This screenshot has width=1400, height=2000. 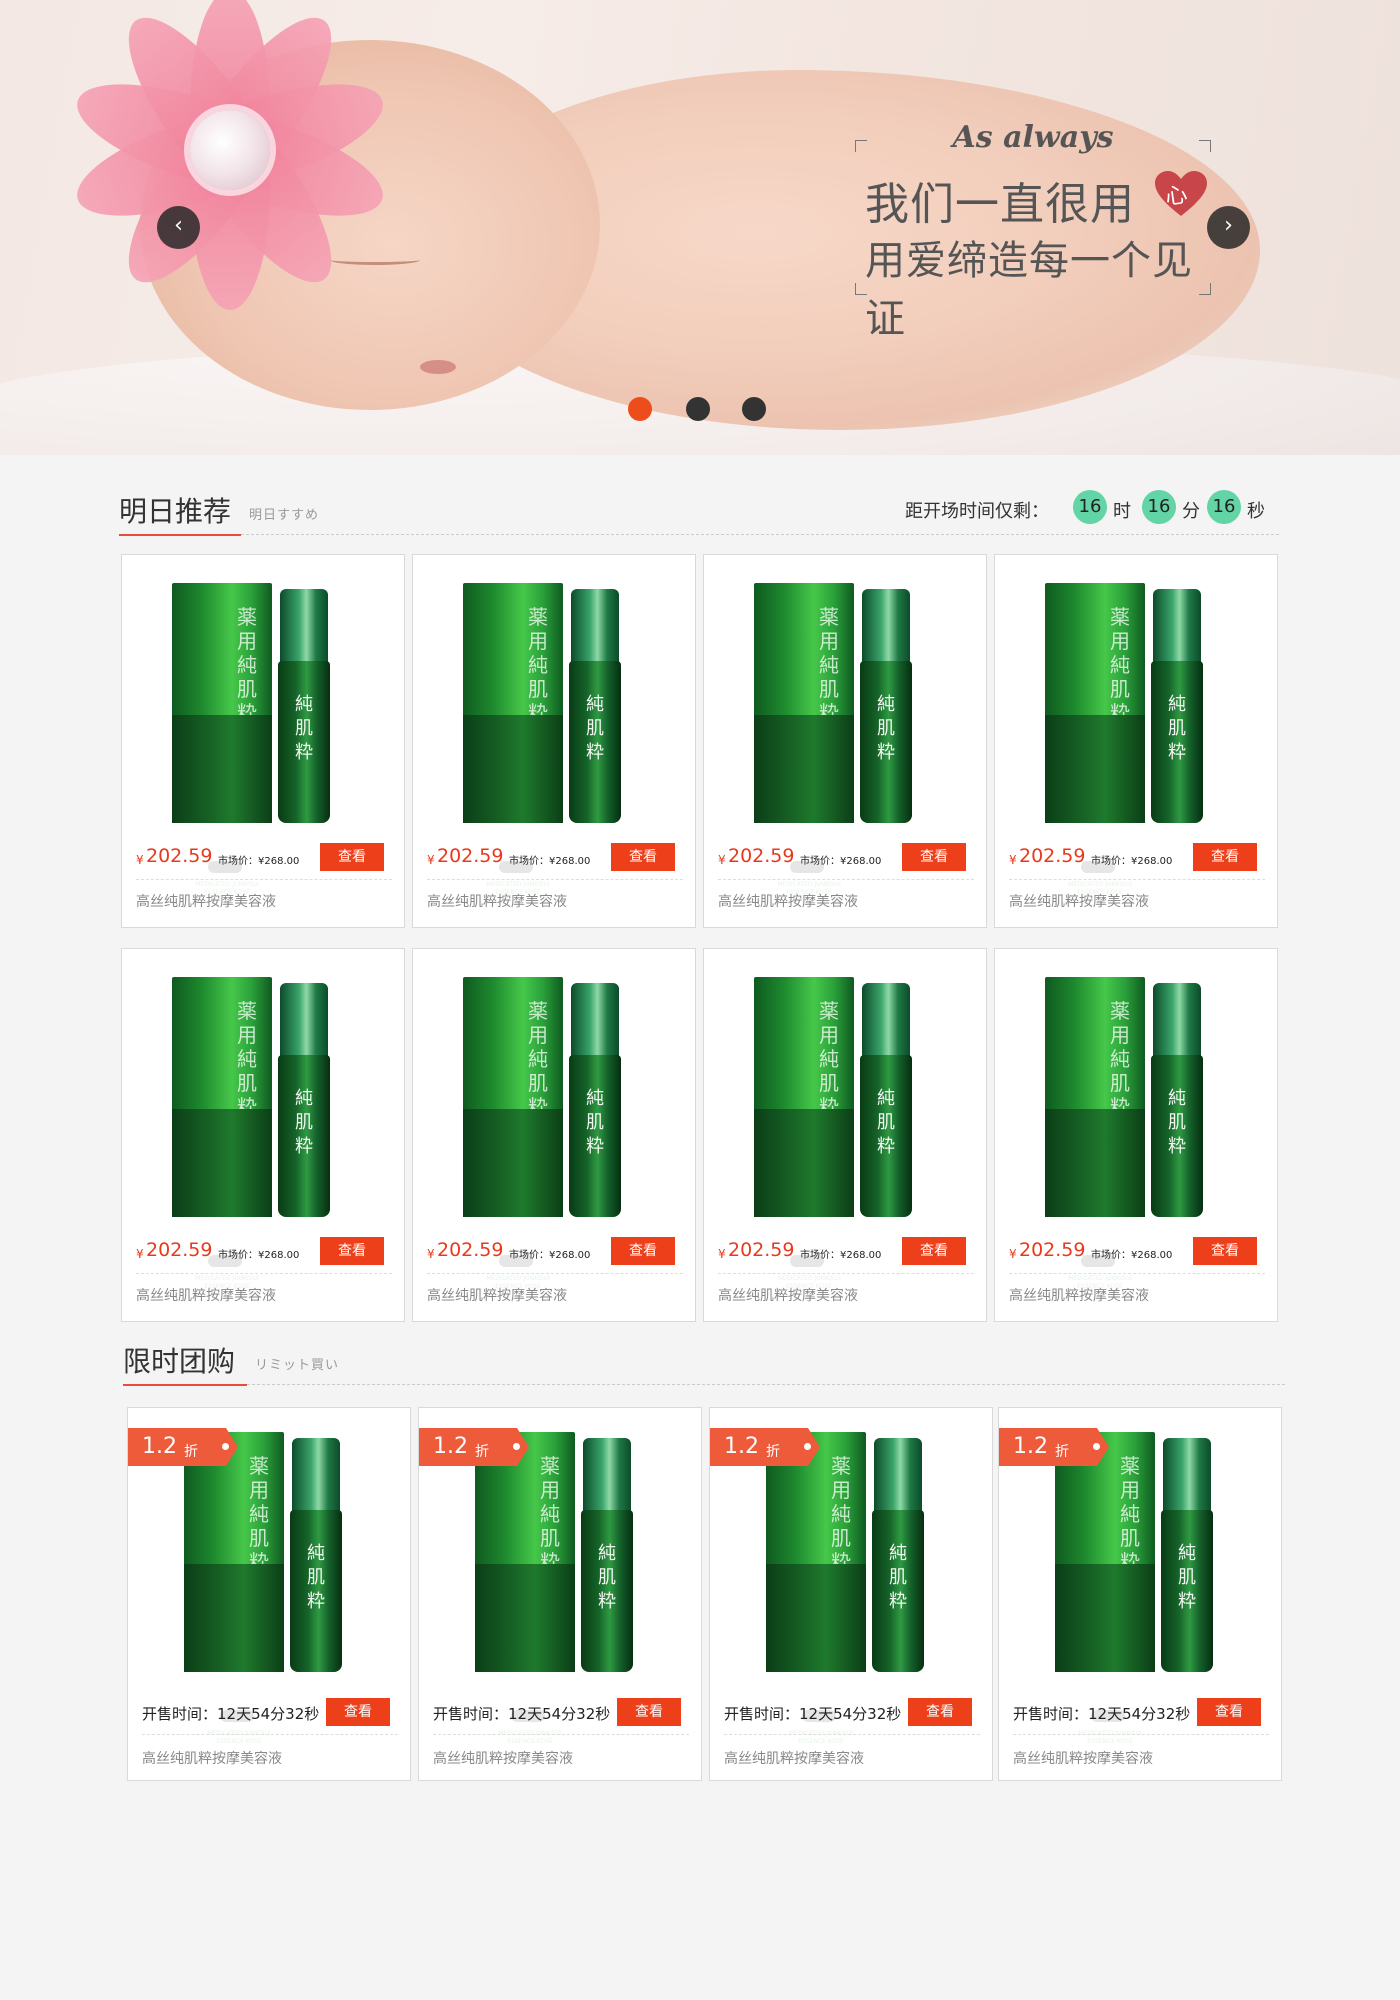 I want to click on countdown-minutes-unit: 分, so click(x=1191, y=511).